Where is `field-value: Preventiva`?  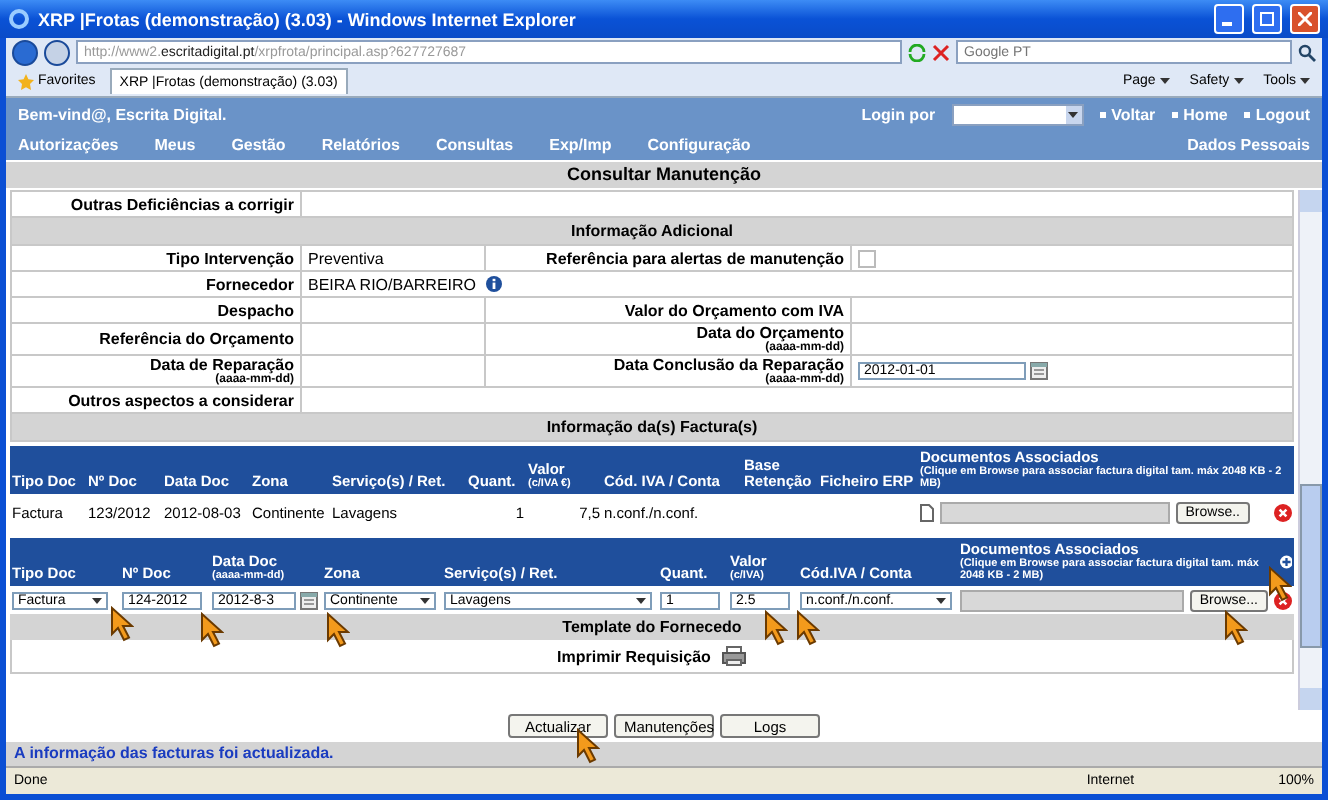 field-value: Preventiva is located at coordinates (346, 258).